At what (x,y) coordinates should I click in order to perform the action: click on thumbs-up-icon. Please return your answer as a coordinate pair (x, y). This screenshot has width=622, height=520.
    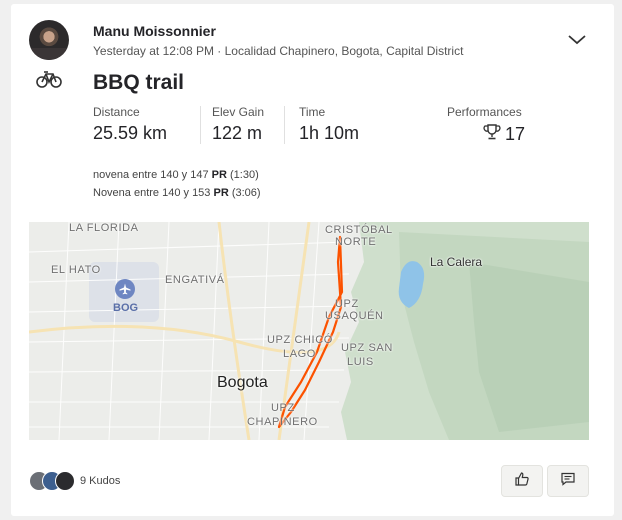
    Looking at the image, I should click on (522, 481).